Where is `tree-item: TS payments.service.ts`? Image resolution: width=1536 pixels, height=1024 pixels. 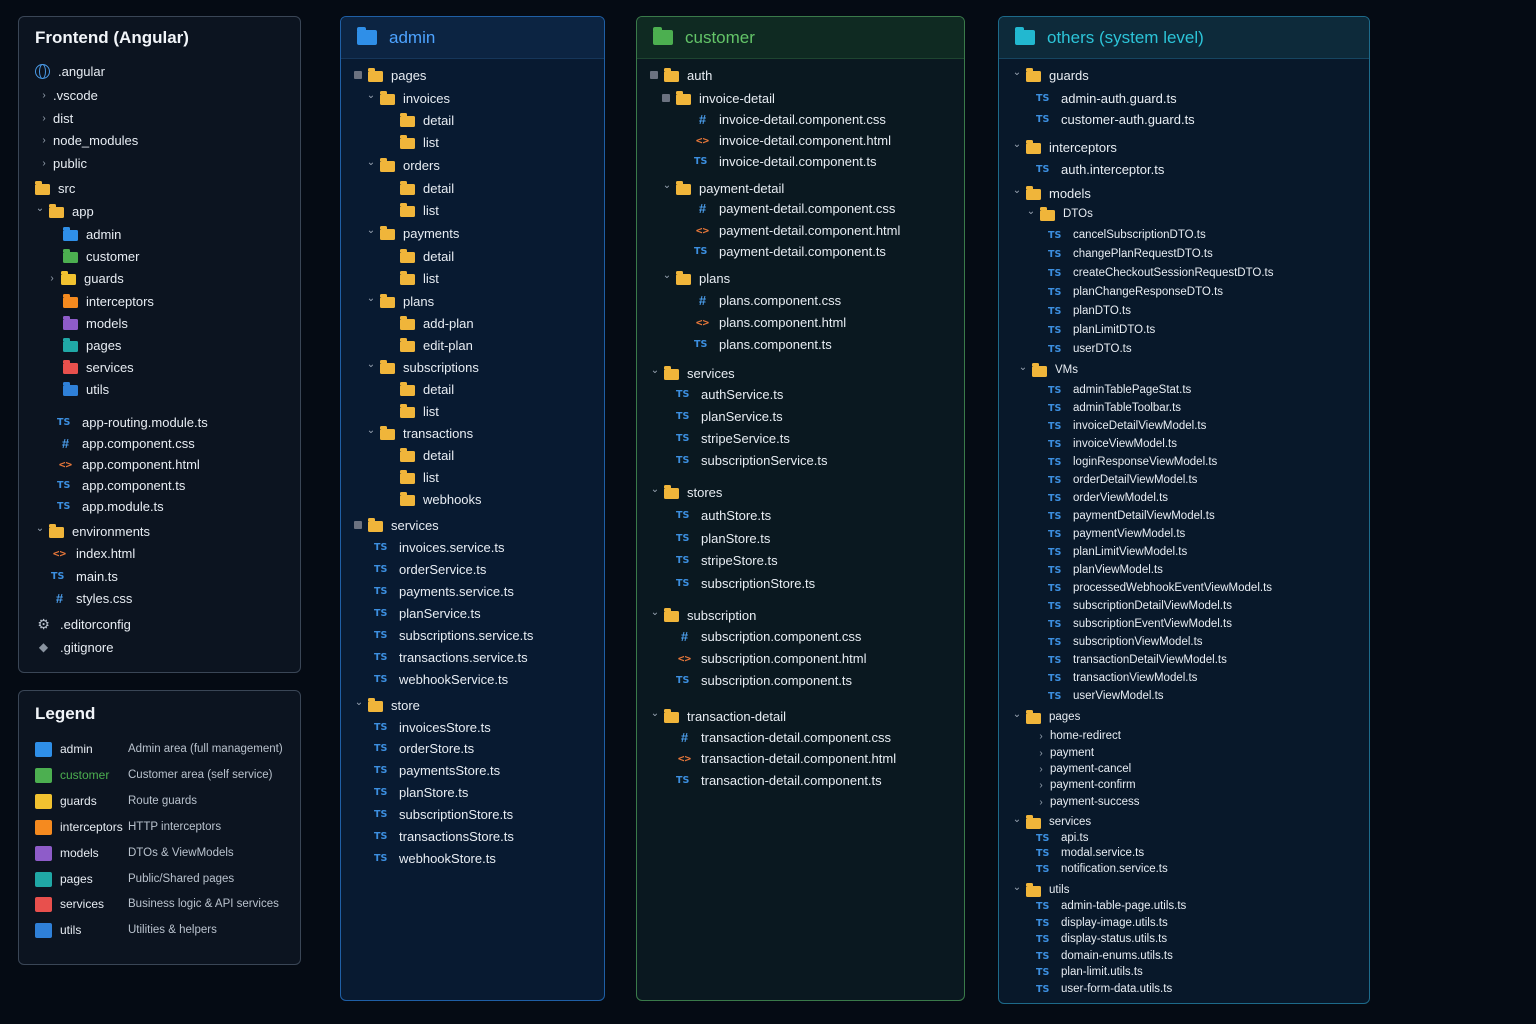 tree-item: TS payments.service.ts is located at coordinates (444, 591).